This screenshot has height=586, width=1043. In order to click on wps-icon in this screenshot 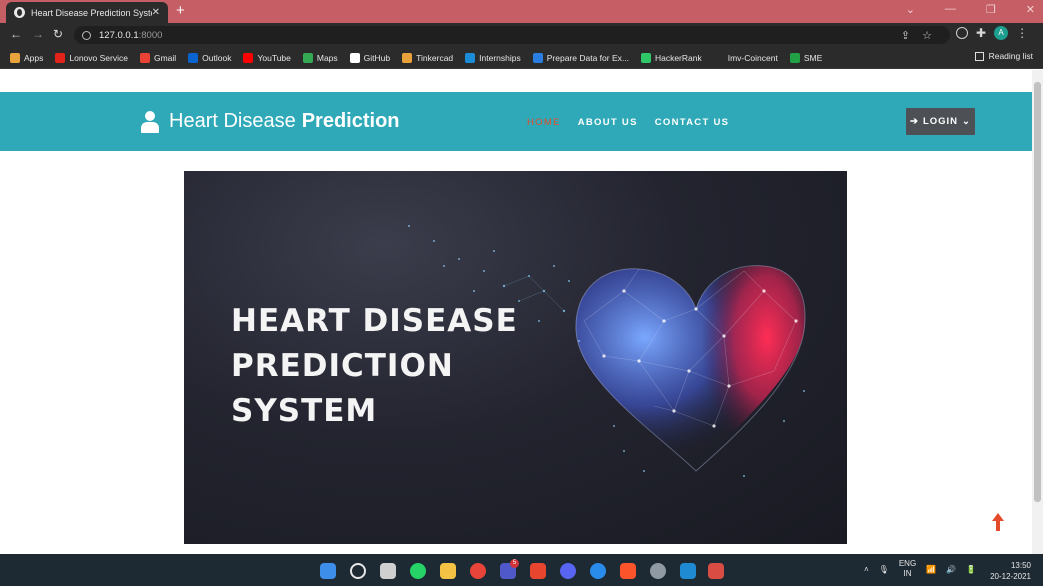, I will do `click(538, 571)`.